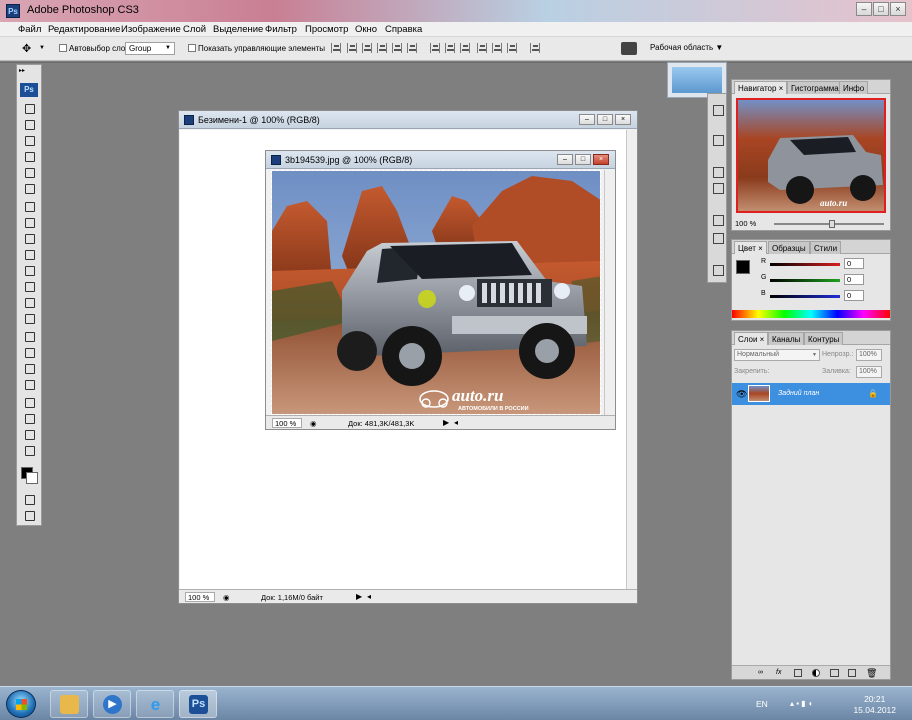  Describe the element at coordinates (366, 29) in the screenshot. I see `menu-window: Окно` at that location.